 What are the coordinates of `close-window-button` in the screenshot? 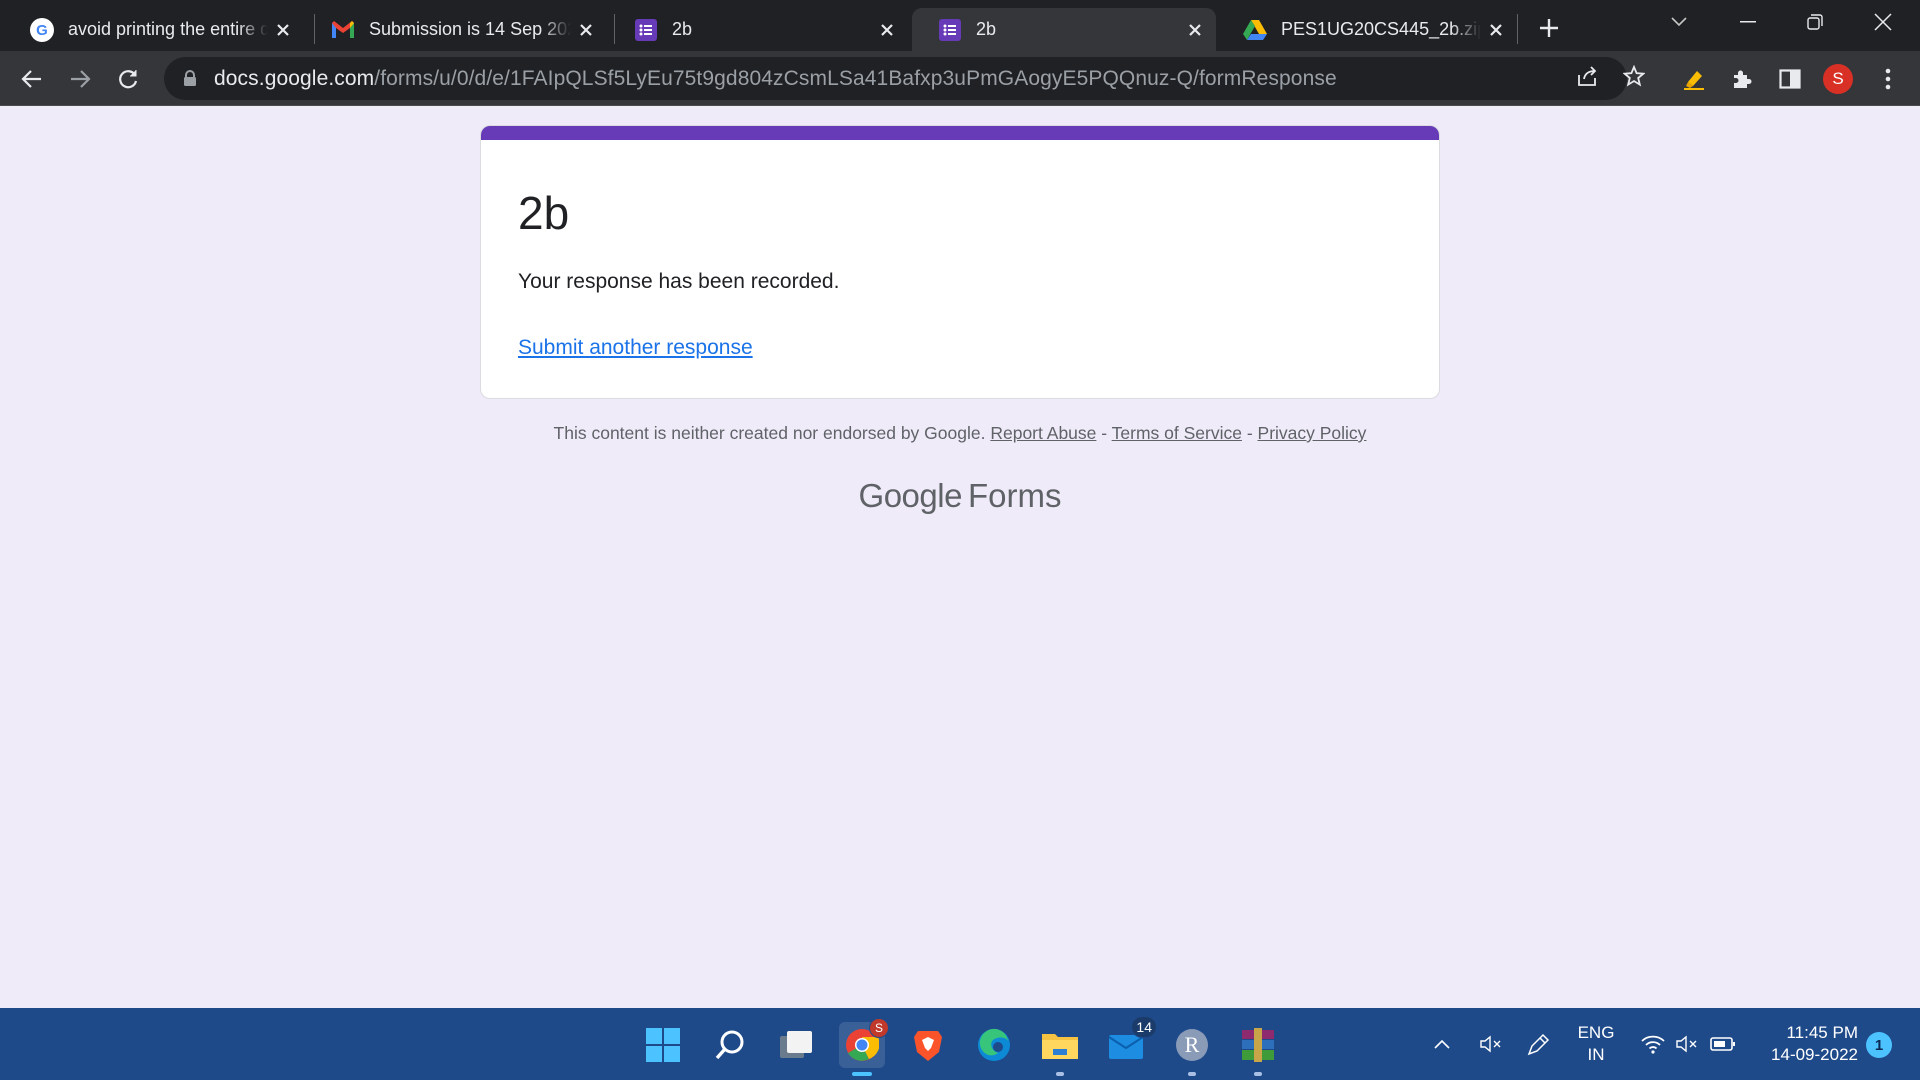 It's located at (1883, 22).